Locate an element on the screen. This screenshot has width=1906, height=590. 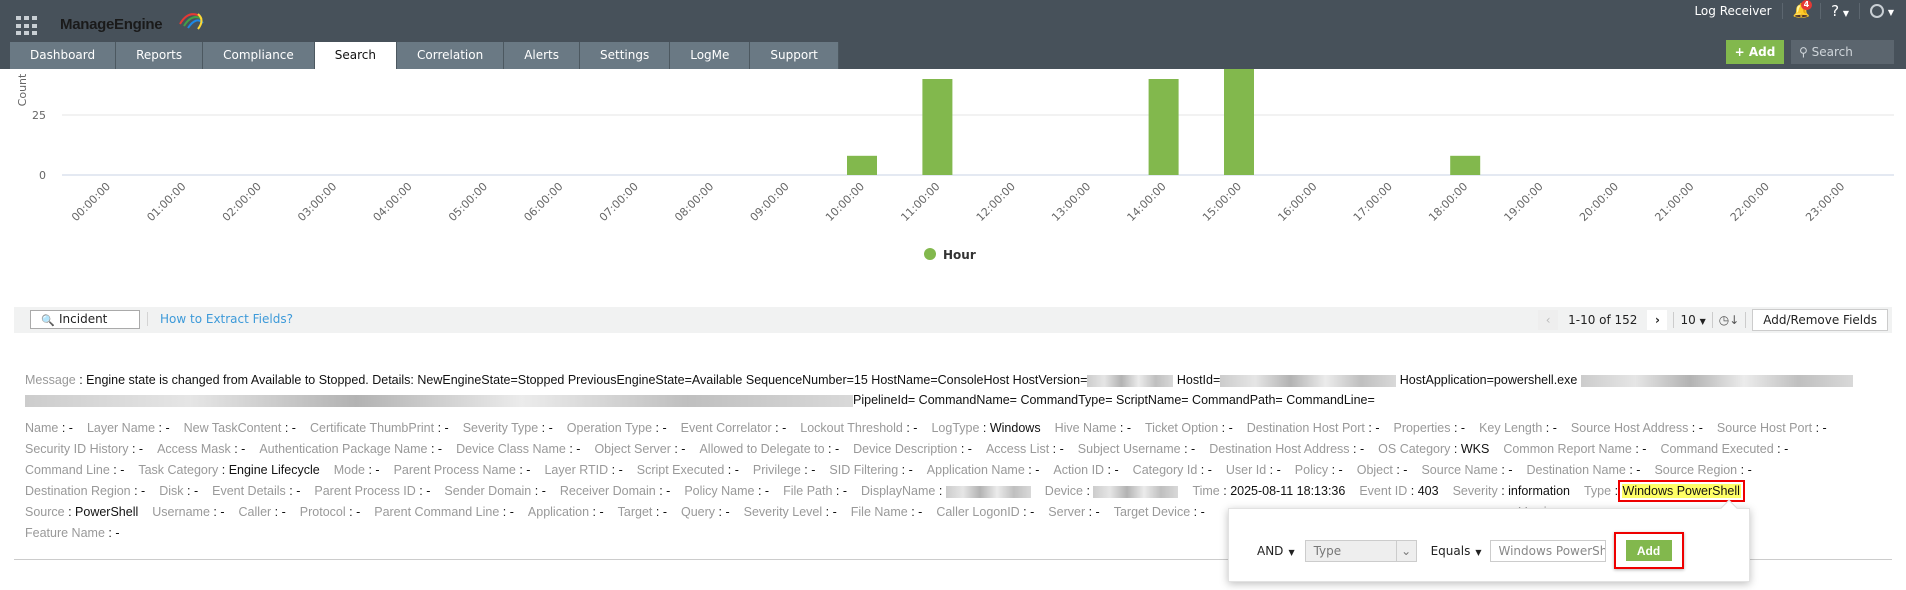
tab-correlation: Correlation is located at coordinates (451, 55).